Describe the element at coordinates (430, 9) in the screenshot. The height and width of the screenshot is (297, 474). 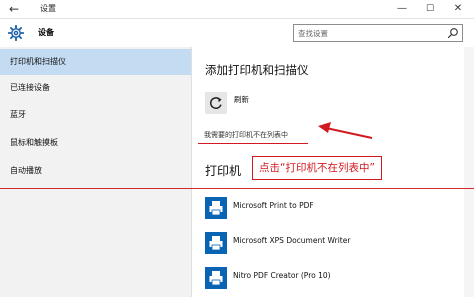
I see `maximize-button: ☐` at that location.